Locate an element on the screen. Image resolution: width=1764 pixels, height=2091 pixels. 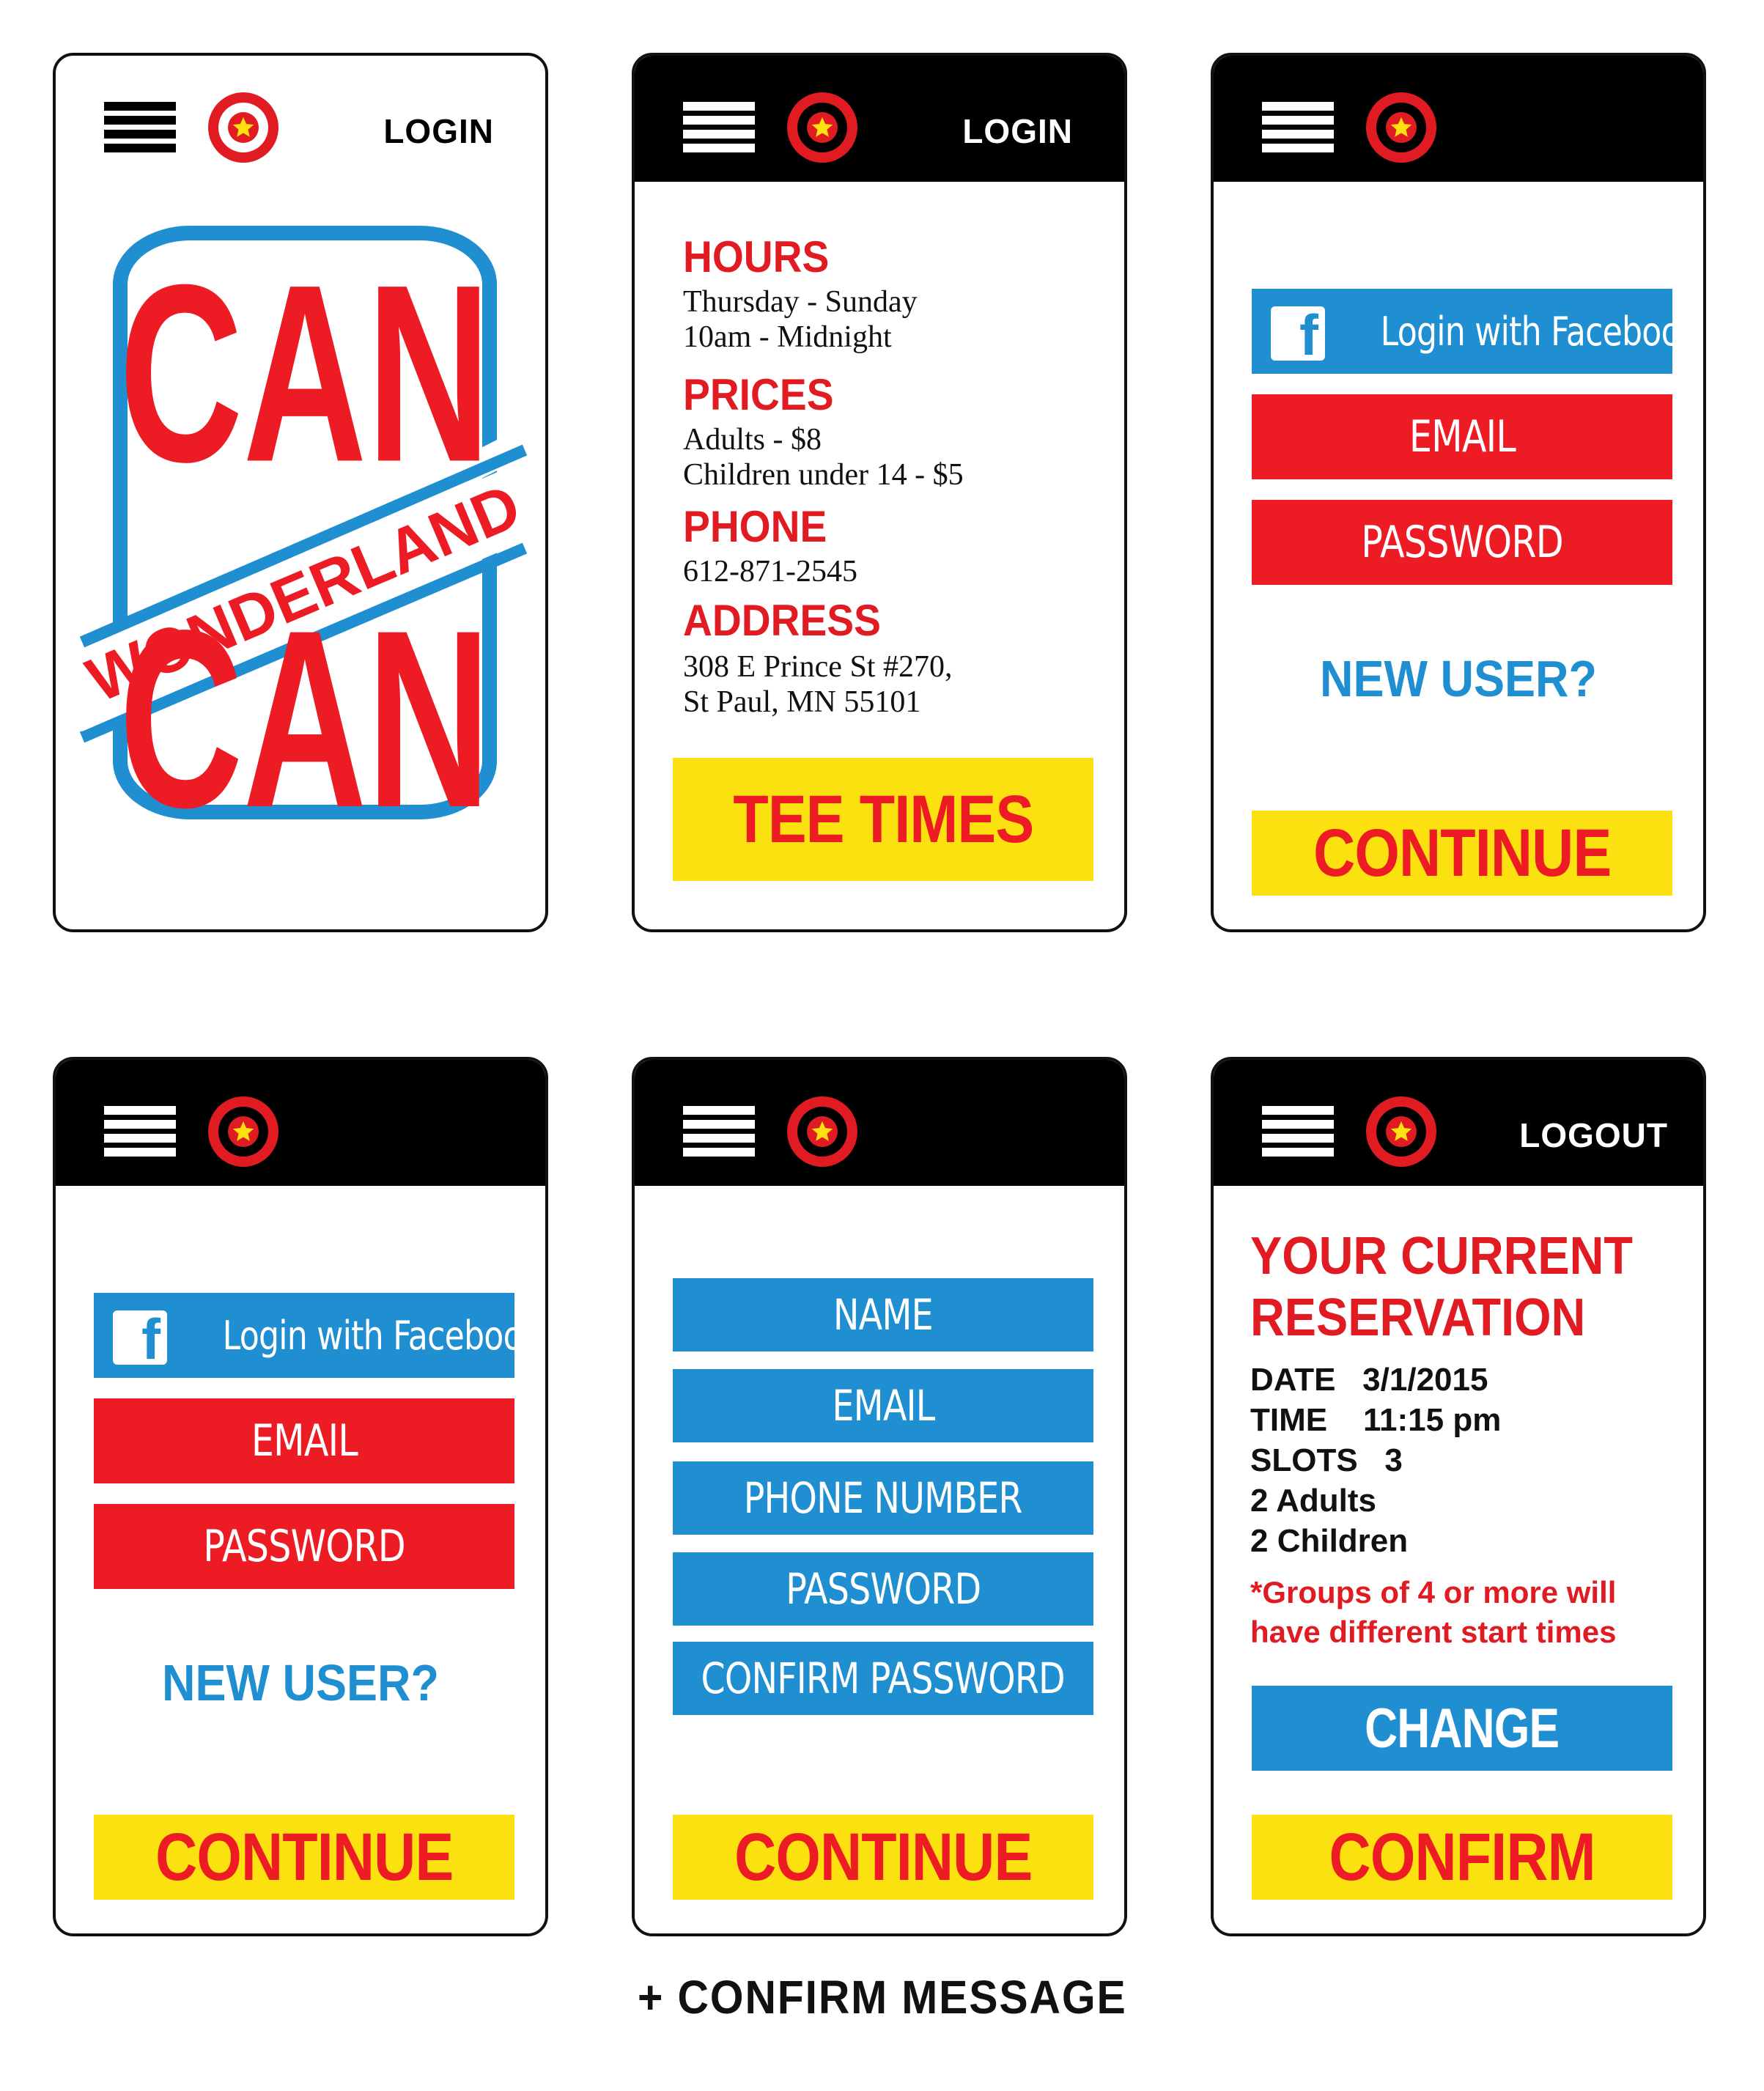
hours-heading: HOURS is located at coordinates (756, 256).